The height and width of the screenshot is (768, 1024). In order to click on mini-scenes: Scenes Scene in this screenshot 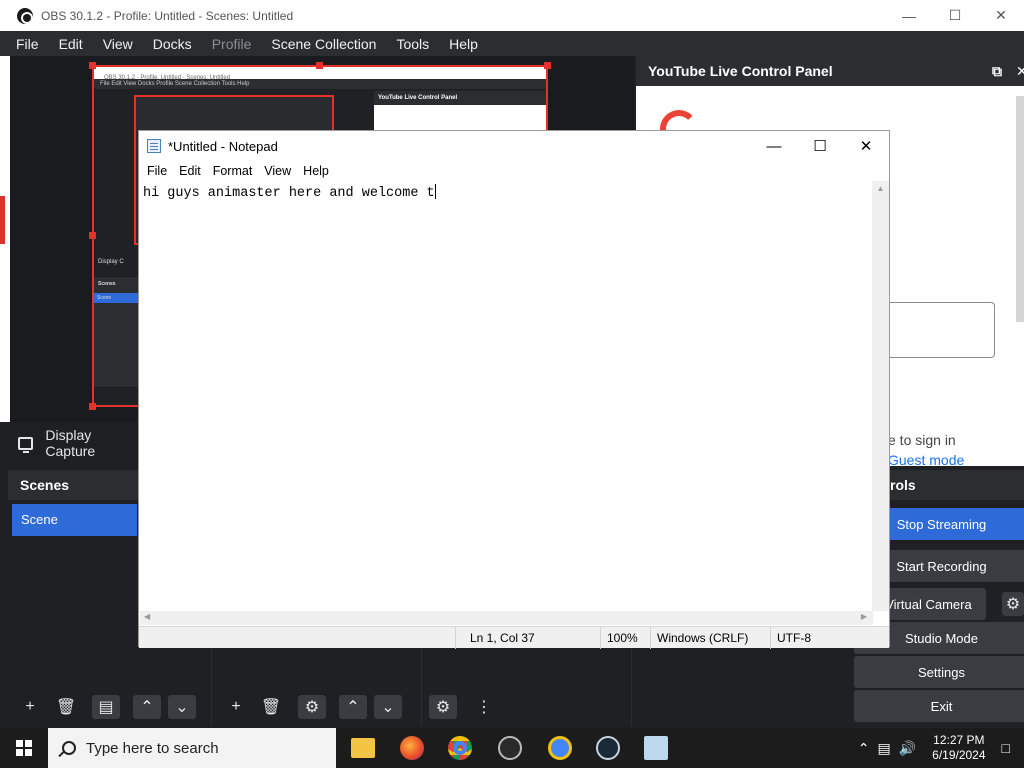, I will do `click(116, 332)`.